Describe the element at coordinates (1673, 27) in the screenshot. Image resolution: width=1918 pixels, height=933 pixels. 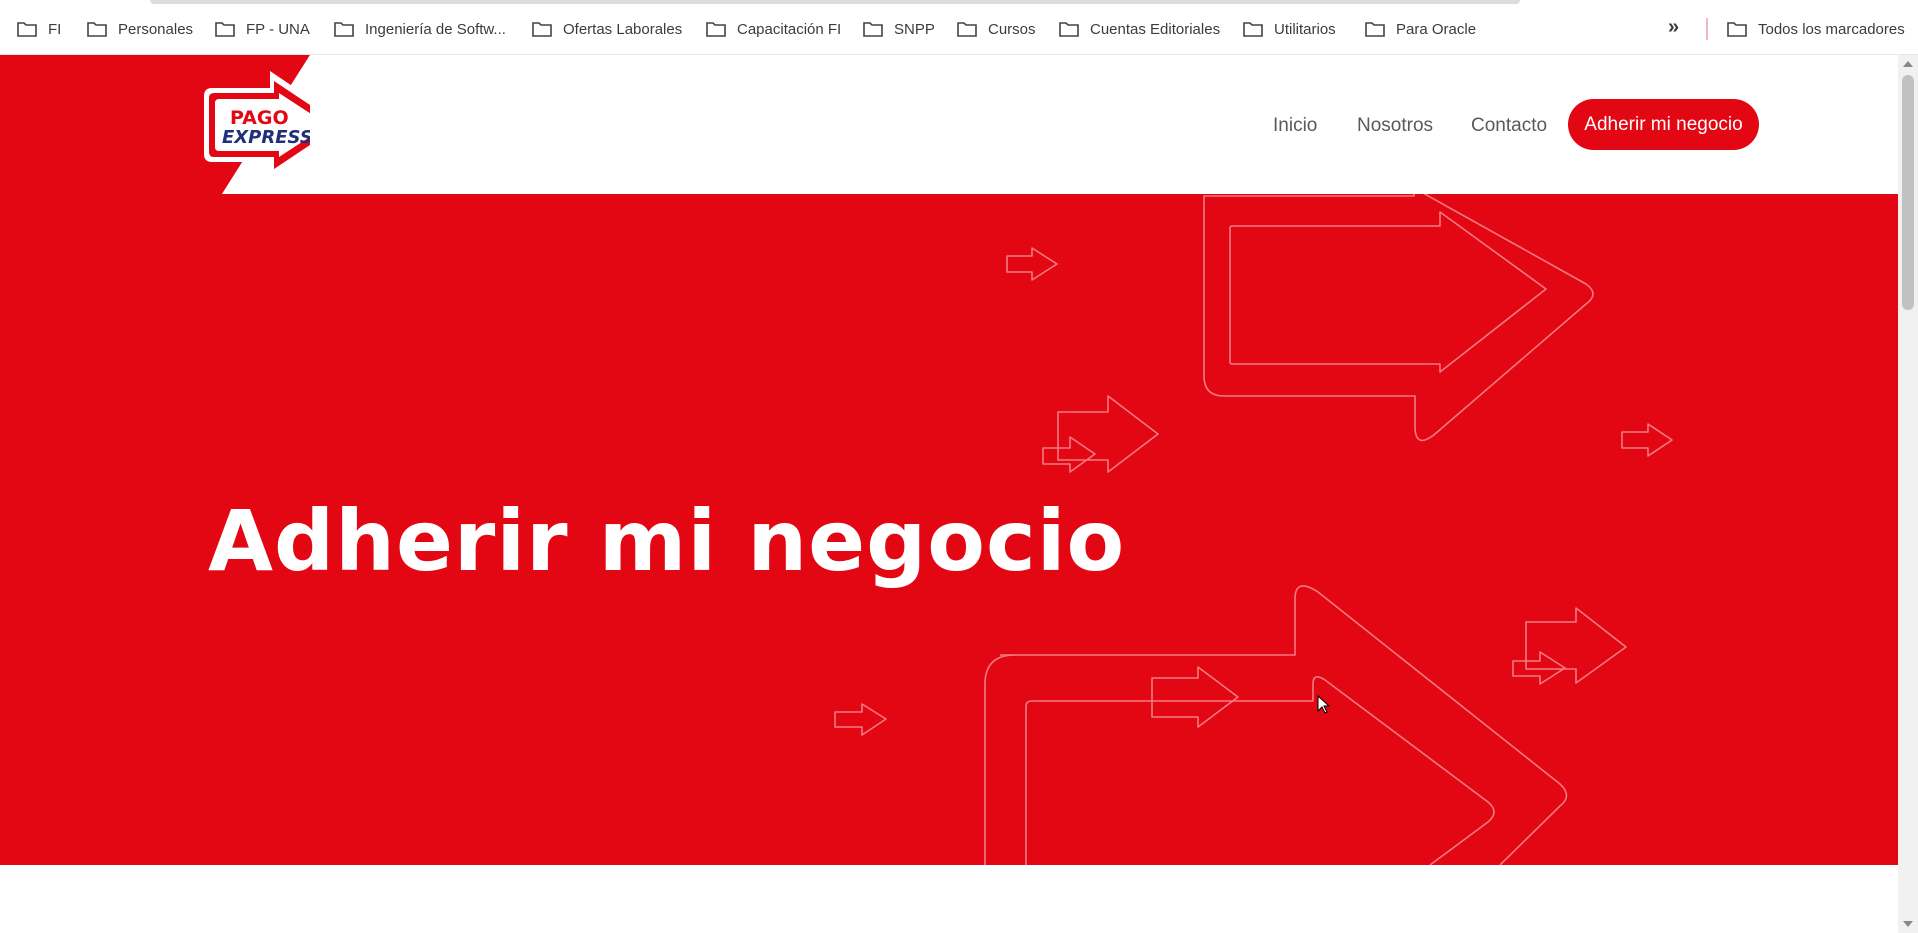
I see `double-chevron-right-icon: »` at that location.